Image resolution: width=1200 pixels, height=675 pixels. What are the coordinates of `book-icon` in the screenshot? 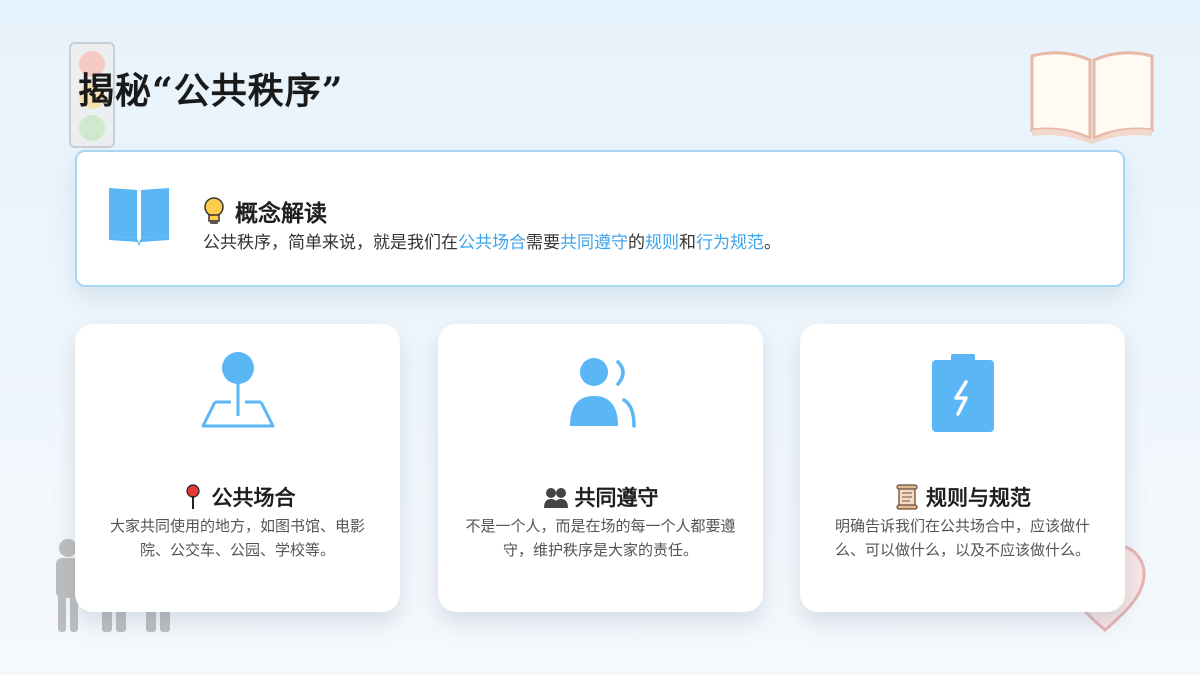 It's located at (139, 217).